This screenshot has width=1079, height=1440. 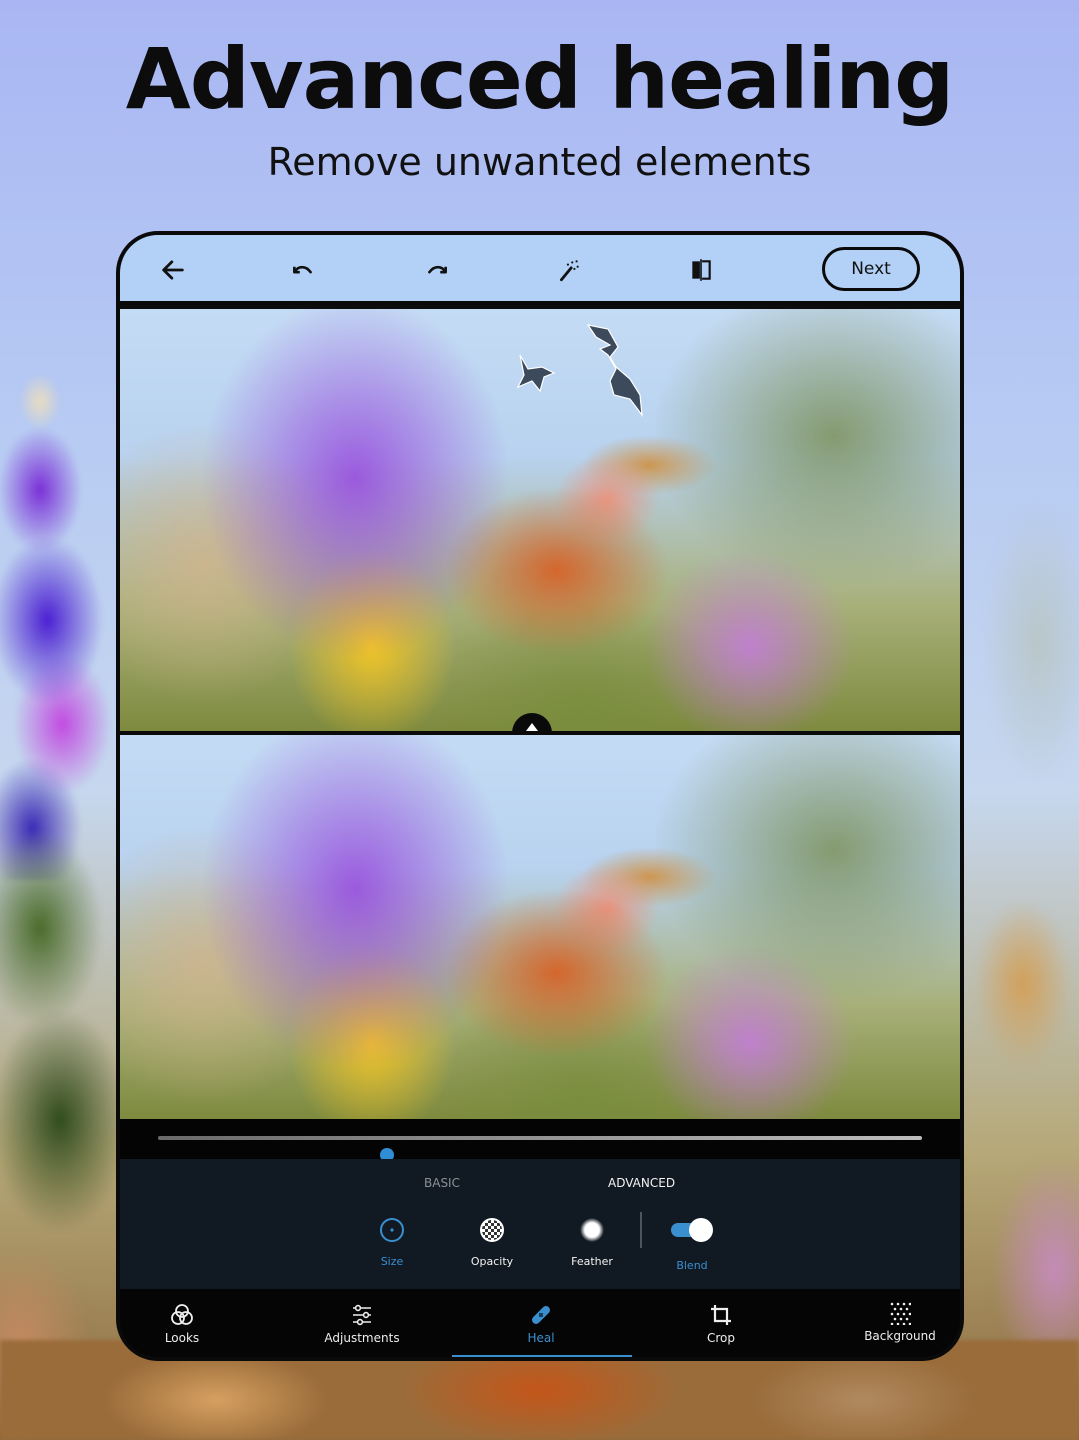 What do you see at coordinates (540, 79) in the screenshot?
I see `promo-headline: Advanced healing` at bounding box center [540, 79].